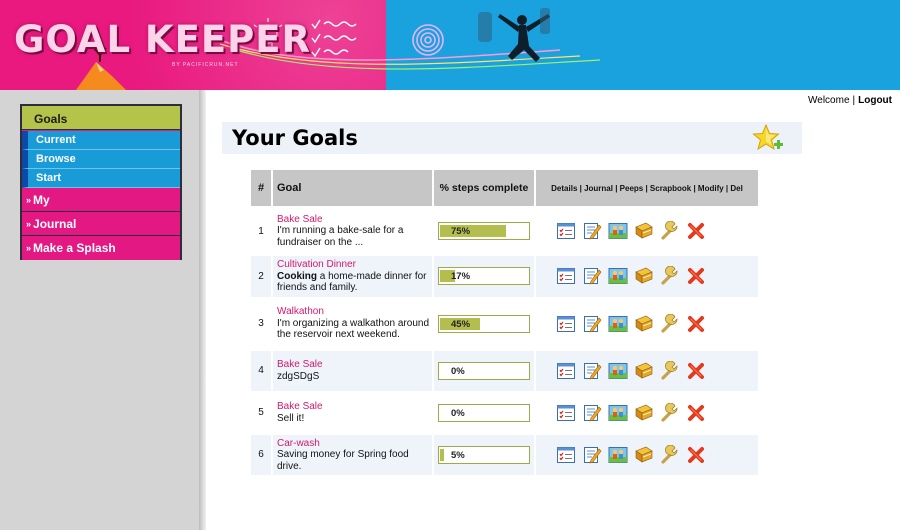  Describe the element at coordinates (458, 455) in the screenshot. I see `progress-label: 5%` at that location.